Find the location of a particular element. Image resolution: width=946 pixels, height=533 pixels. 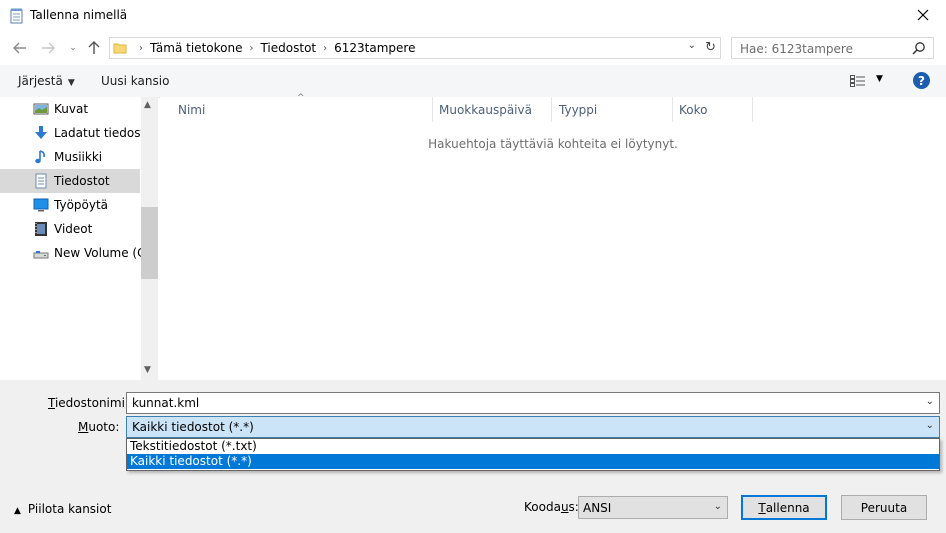

nav-item-drive-c: New Volume (C: is located at coordinates (75, 253).